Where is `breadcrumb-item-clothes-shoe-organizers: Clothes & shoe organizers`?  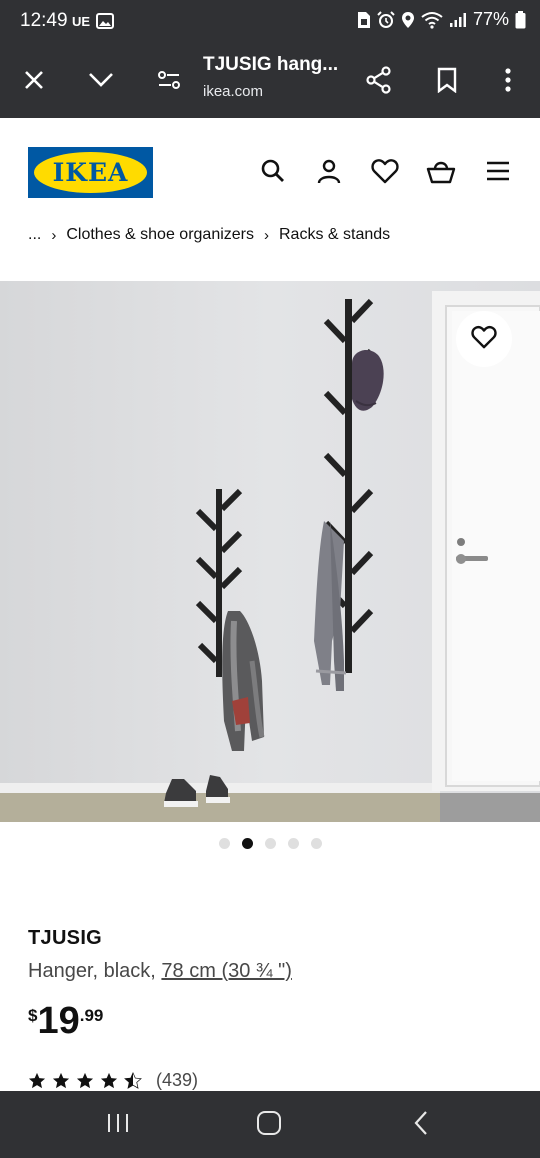 breadcrumb-item-clothes-shoe-organizers: Clothes & shoe organizers is located at coordinates (160, 235).